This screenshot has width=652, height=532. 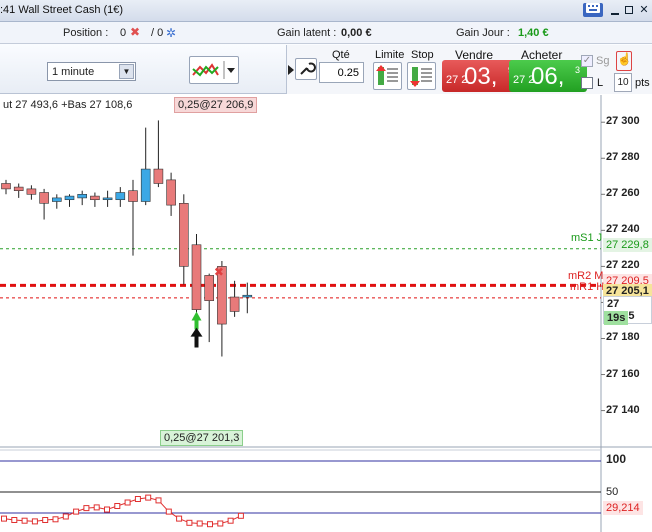 I want to click on indicator-tick-100: 100, so click(x=616, y=459).